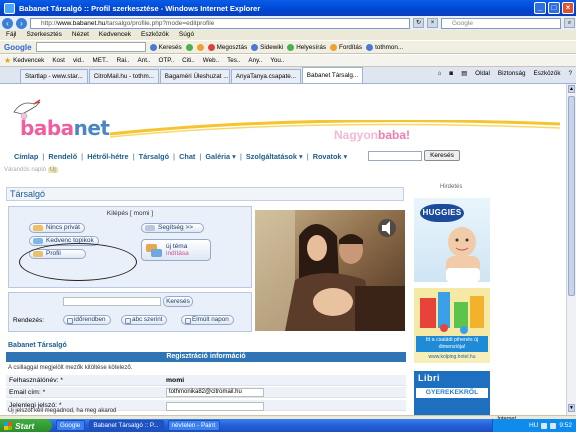  What do you see at coordinates (165, 47) in the screenshot?
I see `toolbar-search: Keresés` at bounding box center [165, 47].